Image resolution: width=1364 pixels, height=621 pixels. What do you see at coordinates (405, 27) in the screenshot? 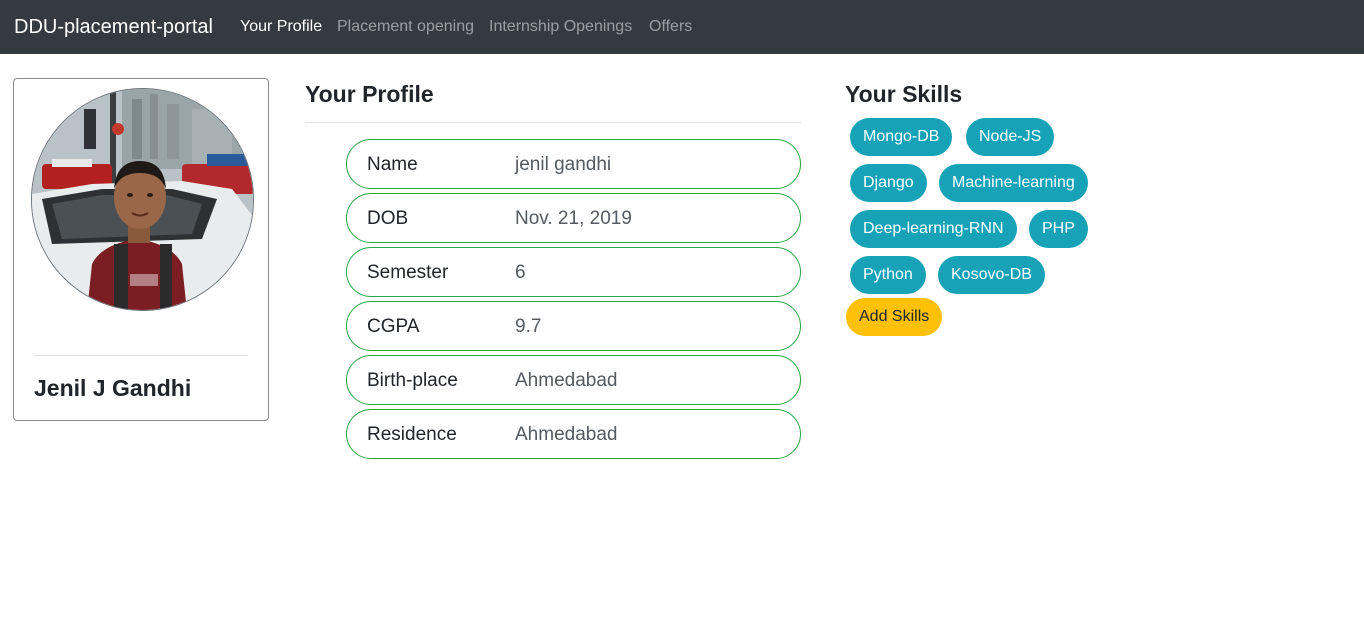
I see `nav-placement-opening: Placement opening` at bounding box center [405, 27].